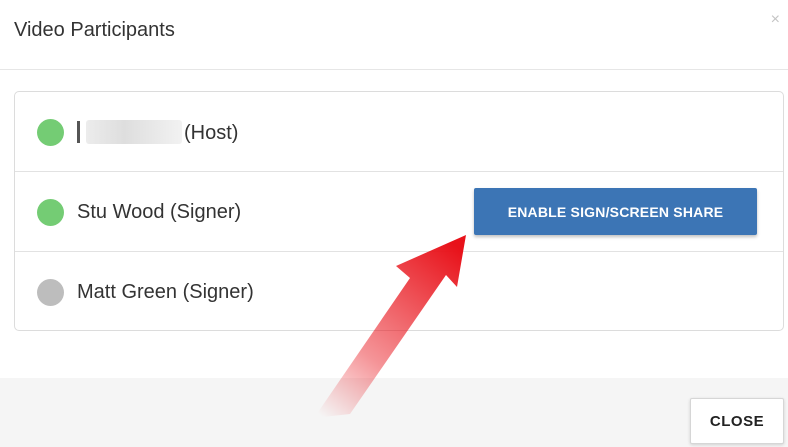 This screenshot has width=788, height=447. Describe the element at coordinates (165, 292) in the screenshot. I see `participant-name: Matt Green (Signer)` at that location.